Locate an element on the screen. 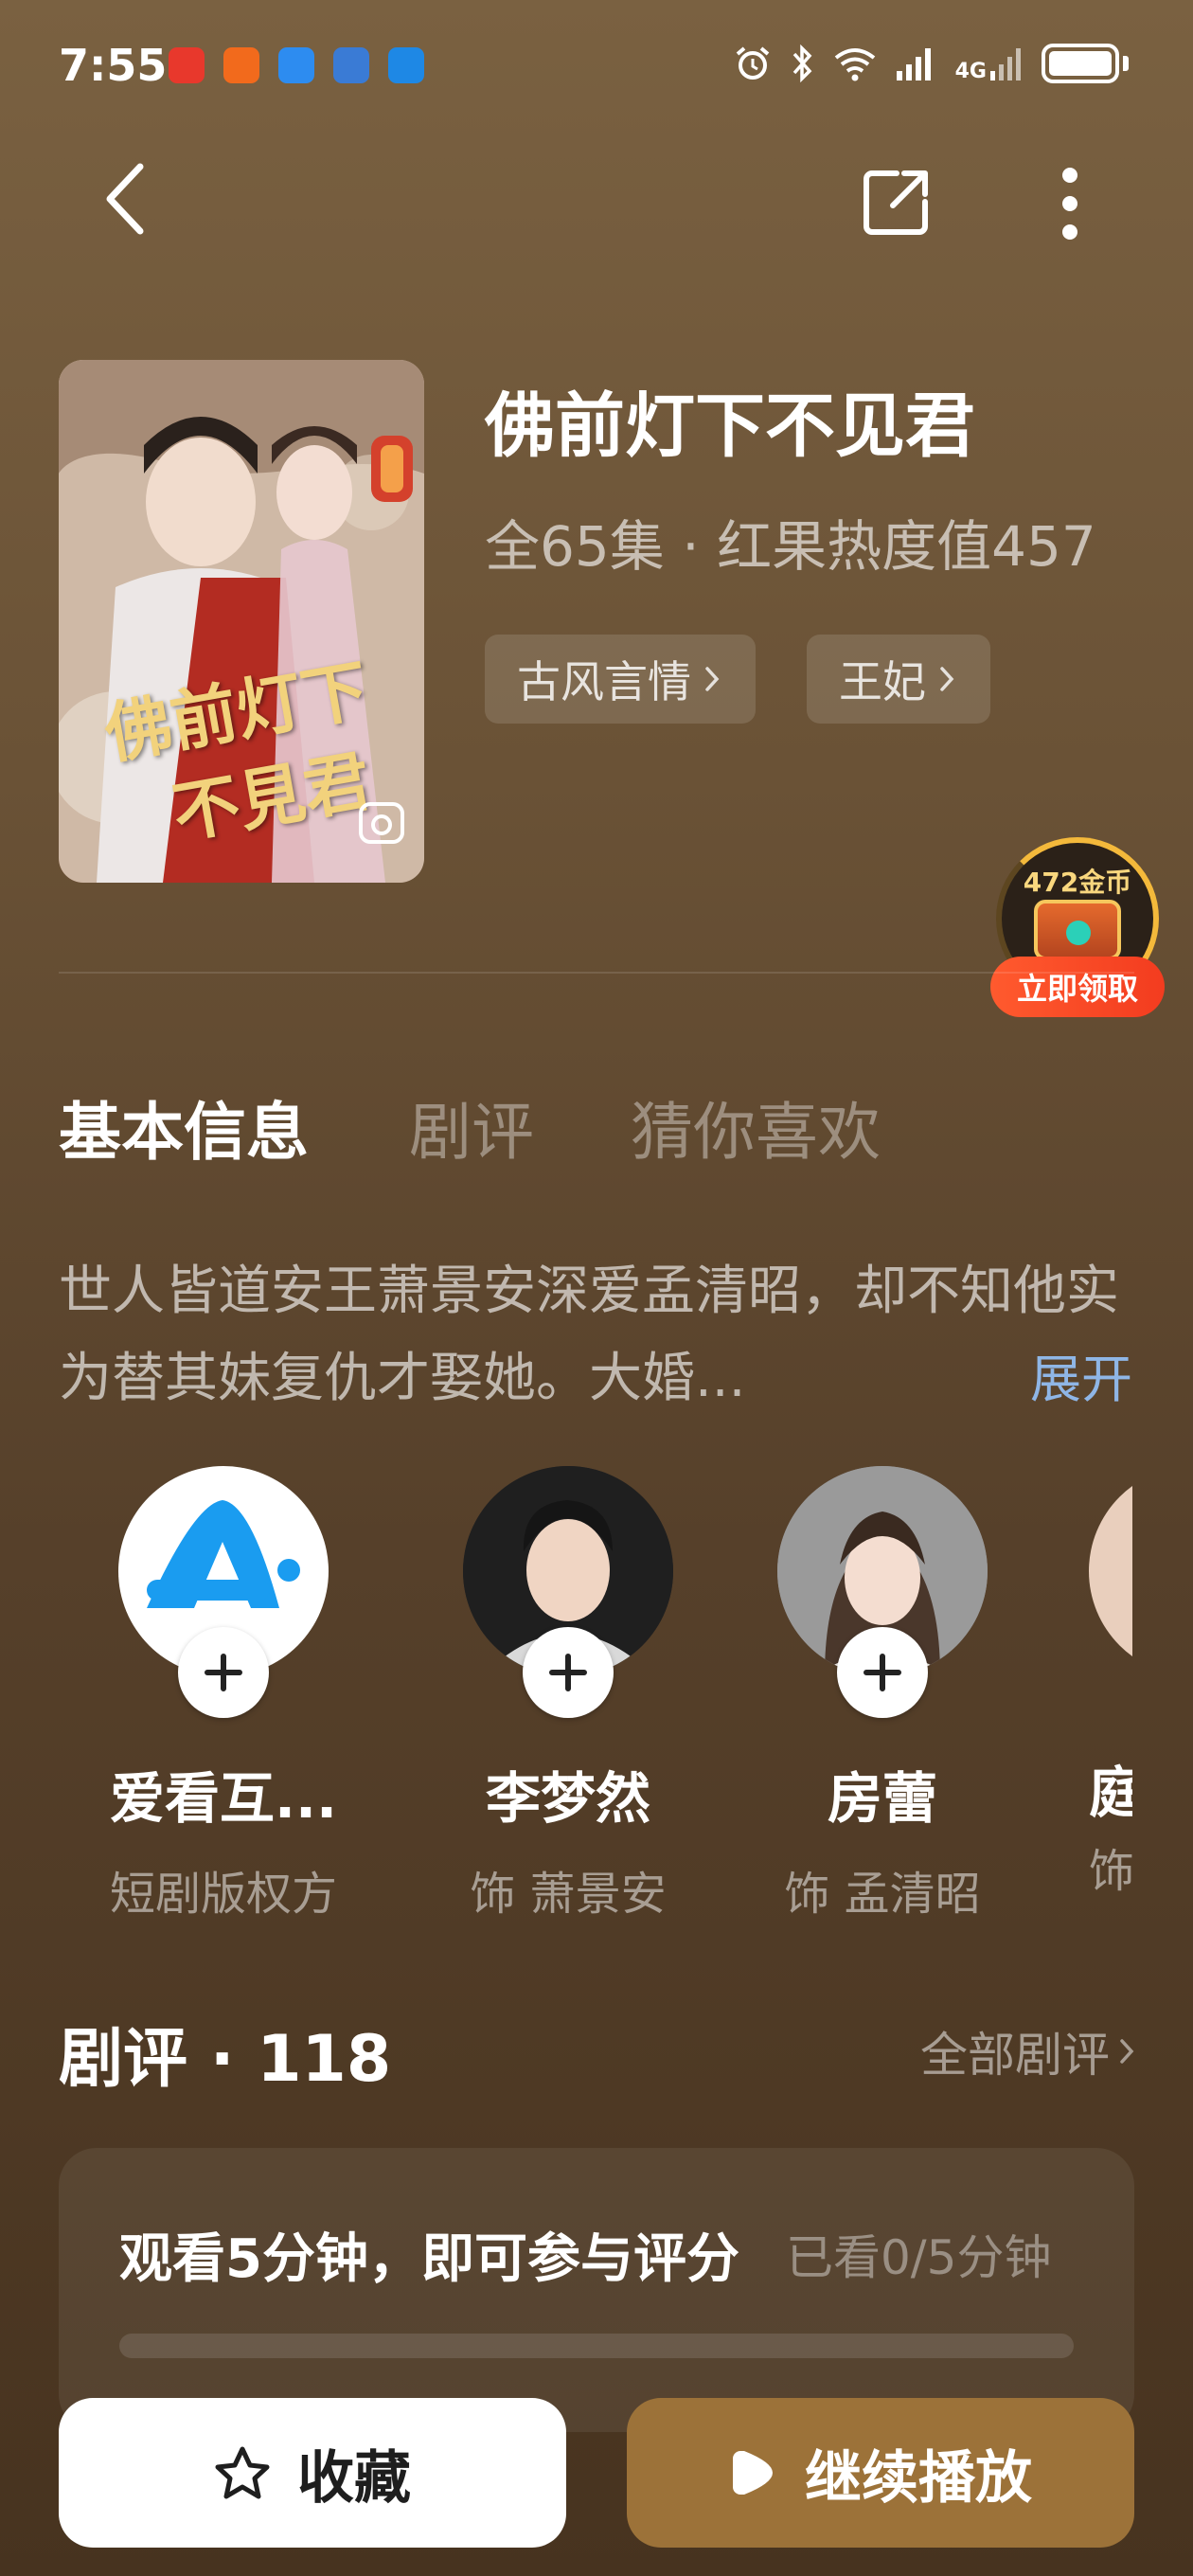 The width and height of the screenshot is (1193, 2576). status-time: 7:55 is located at coordinates (113, 65).